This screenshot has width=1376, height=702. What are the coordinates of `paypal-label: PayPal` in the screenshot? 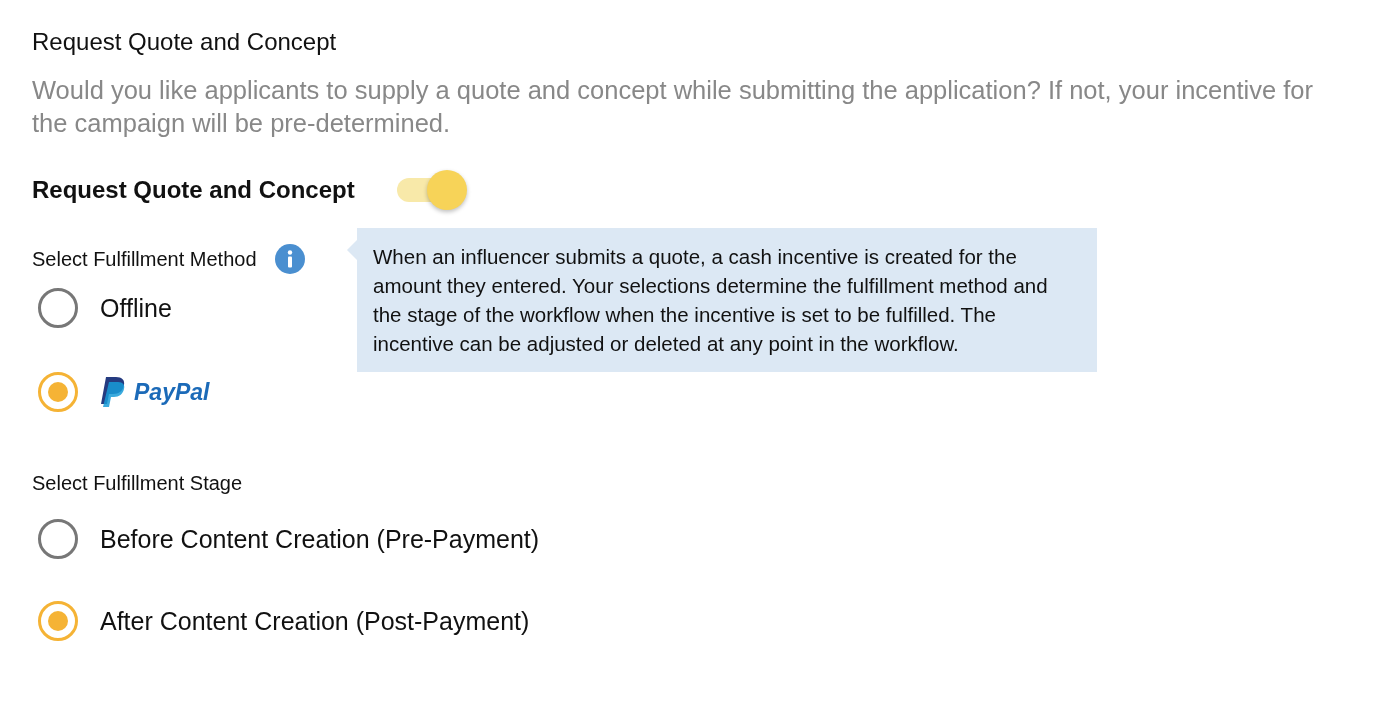 It's located at (172, 392).